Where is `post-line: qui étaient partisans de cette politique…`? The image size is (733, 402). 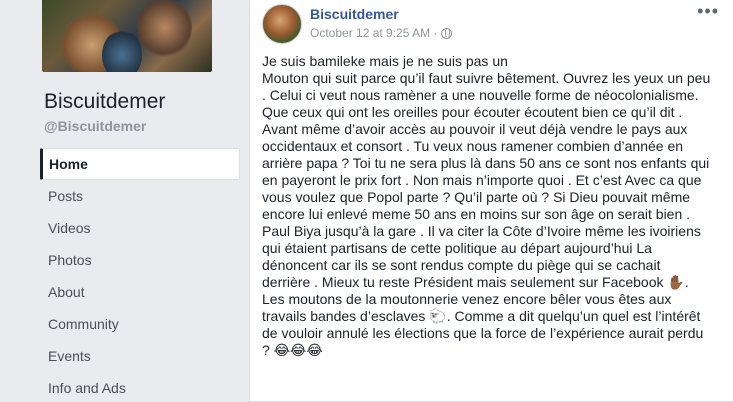 post-line: qui étaient partisans de cette politique… is located at coordinates (457, 248).